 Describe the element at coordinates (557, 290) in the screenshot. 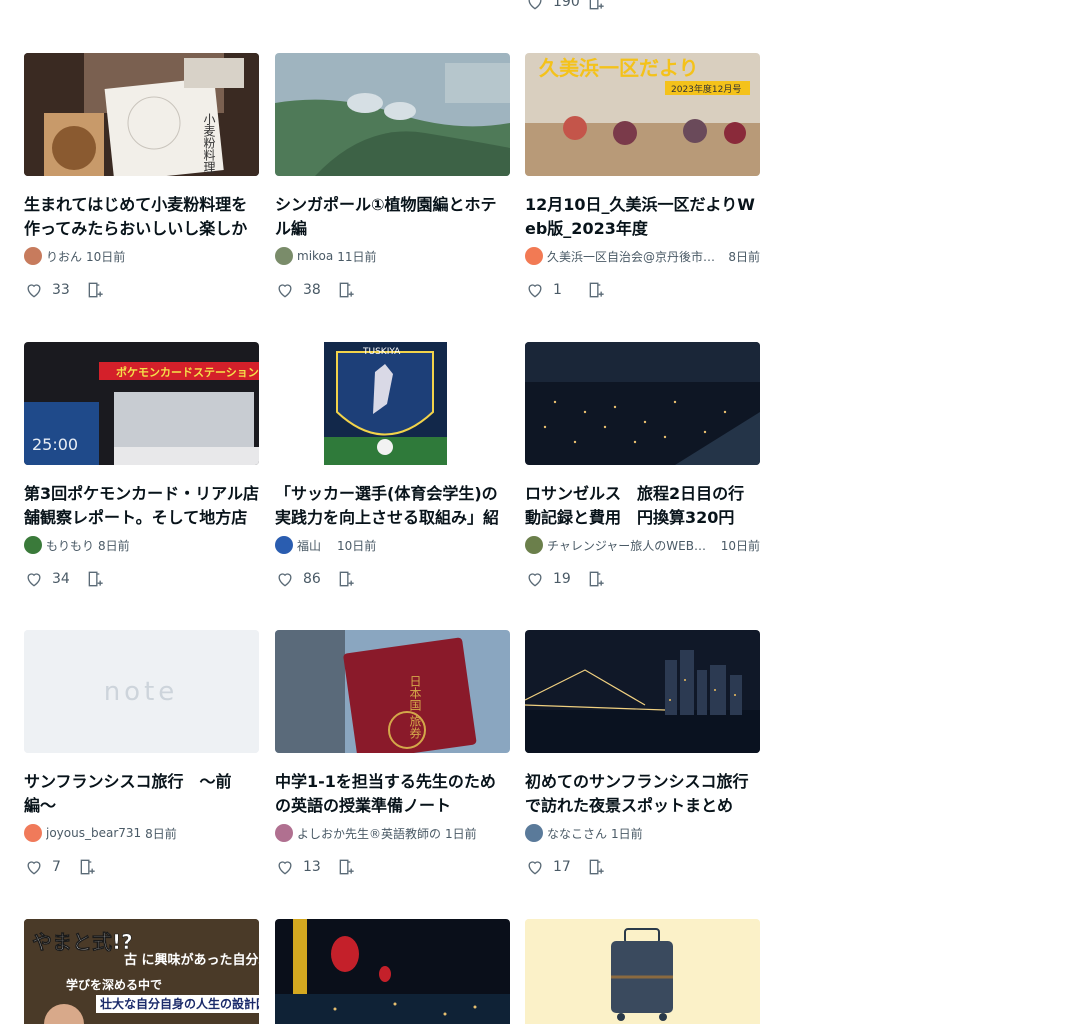

I see `like-count: 1` at that location.